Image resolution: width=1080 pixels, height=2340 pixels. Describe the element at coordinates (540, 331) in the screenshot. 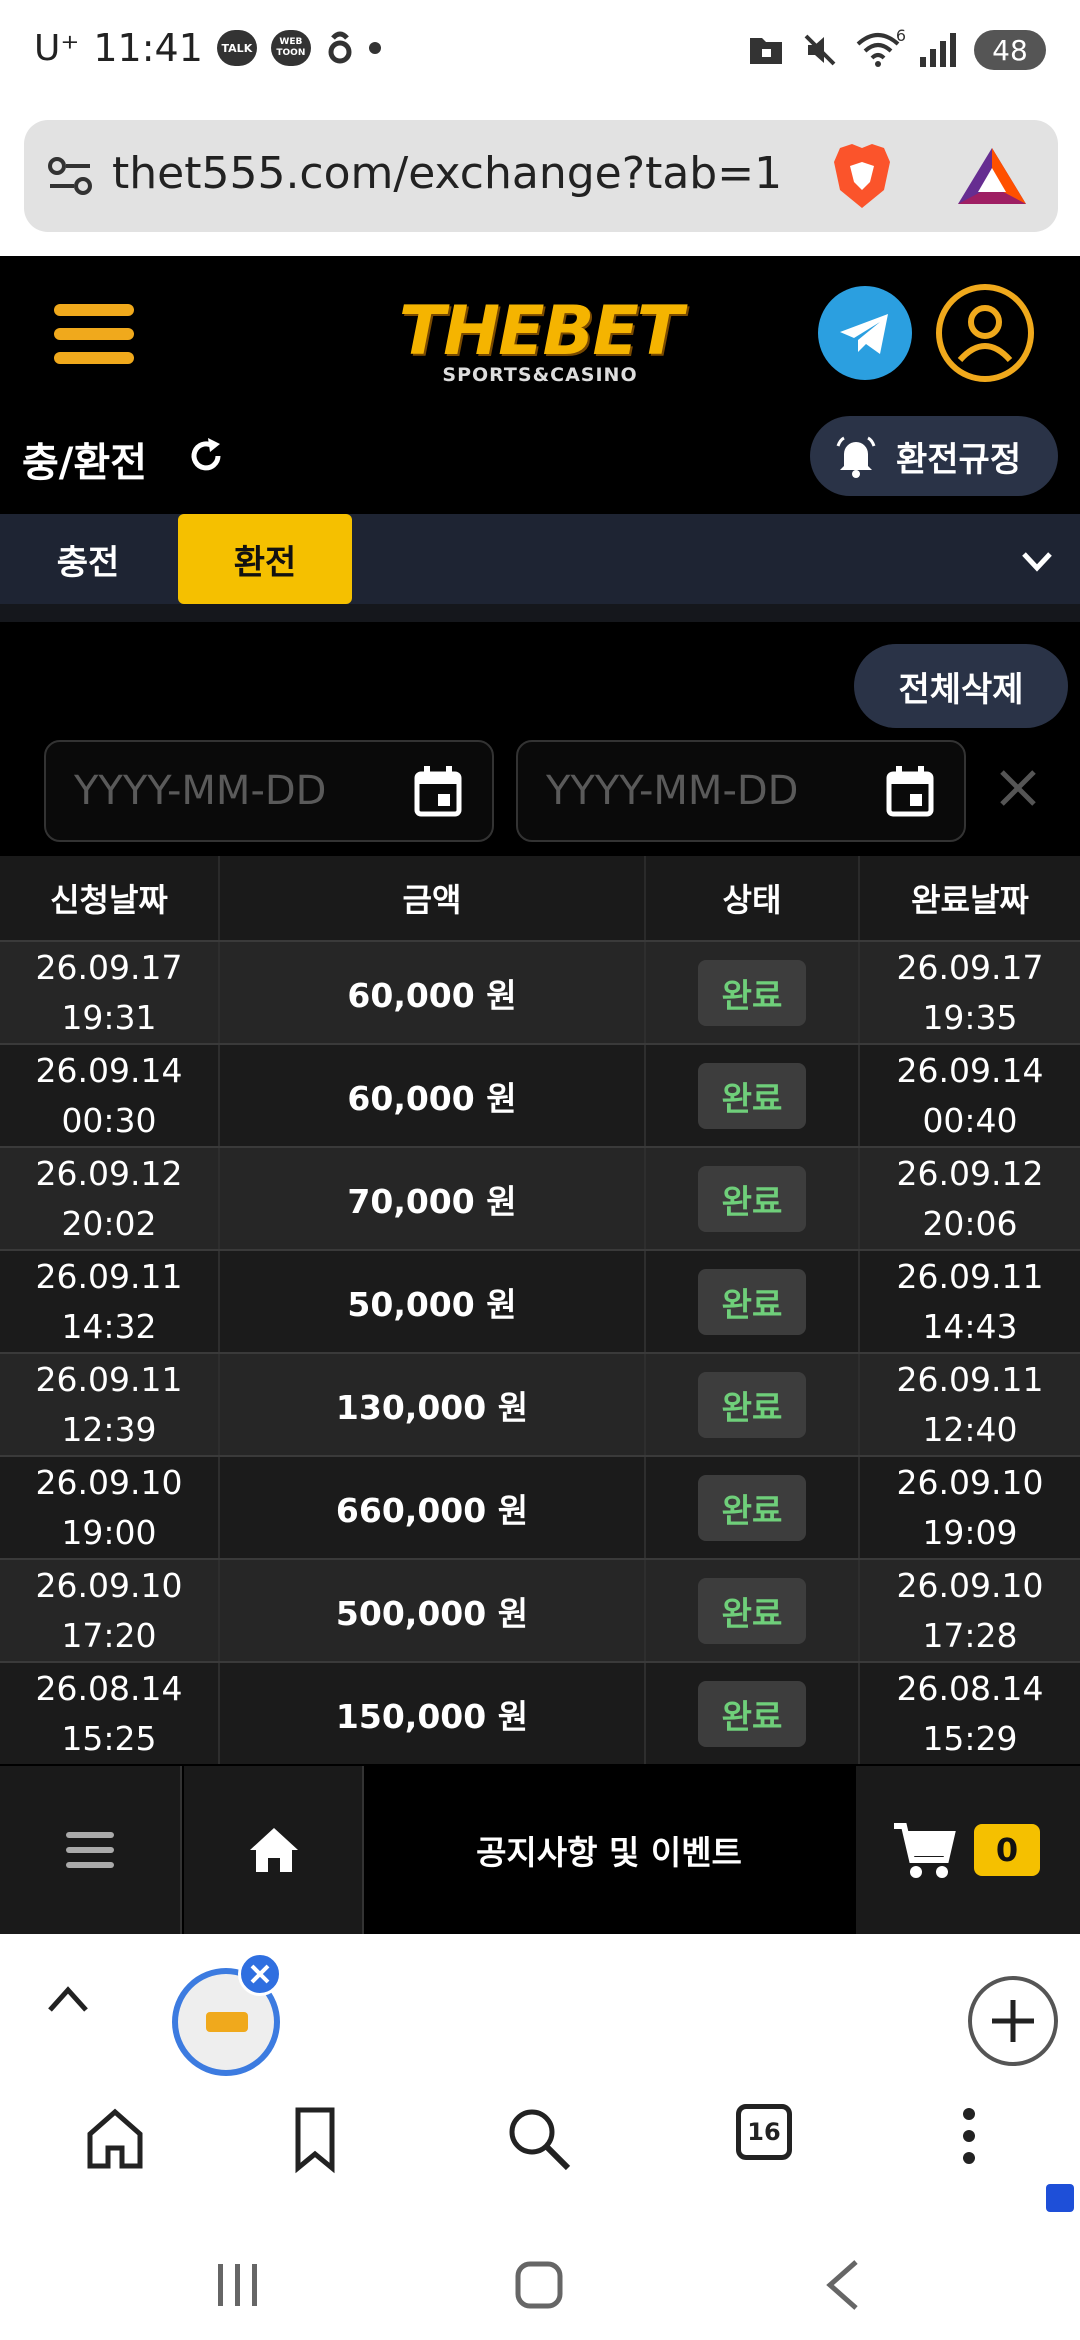

I see `logo-text: THEBET` at that location.